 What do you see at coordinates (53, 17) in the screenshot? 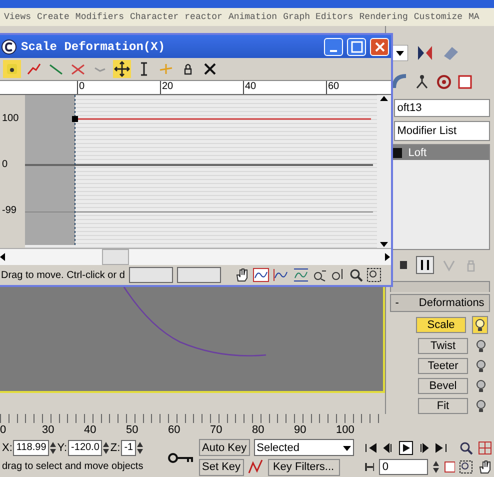
I see `menu-item: Create` at bounding box center [53, 17].